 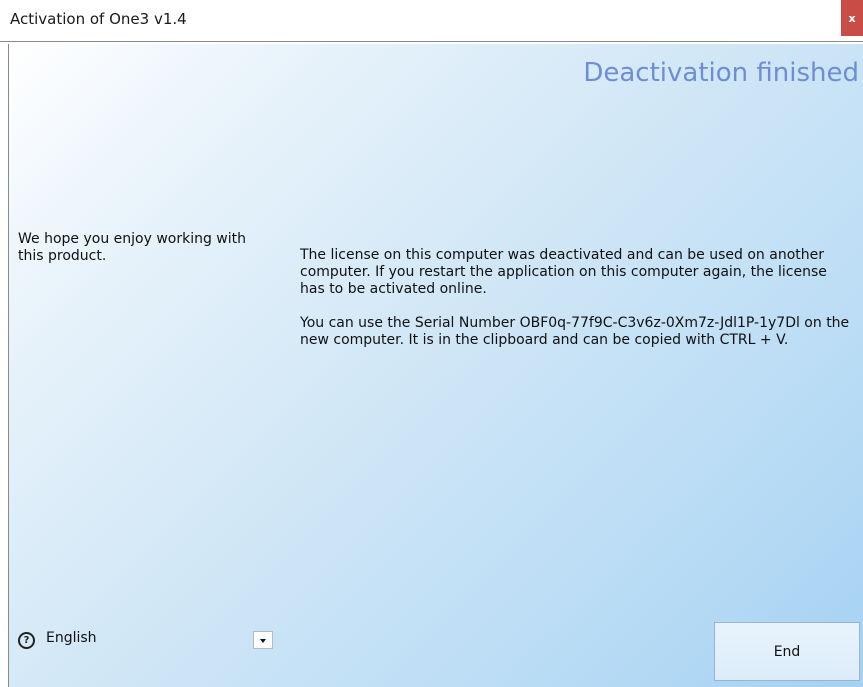 What do you see at coordinates (71, 638) in the screenshot?
I see `language-select-value: English` at bounding box center [71, 638].